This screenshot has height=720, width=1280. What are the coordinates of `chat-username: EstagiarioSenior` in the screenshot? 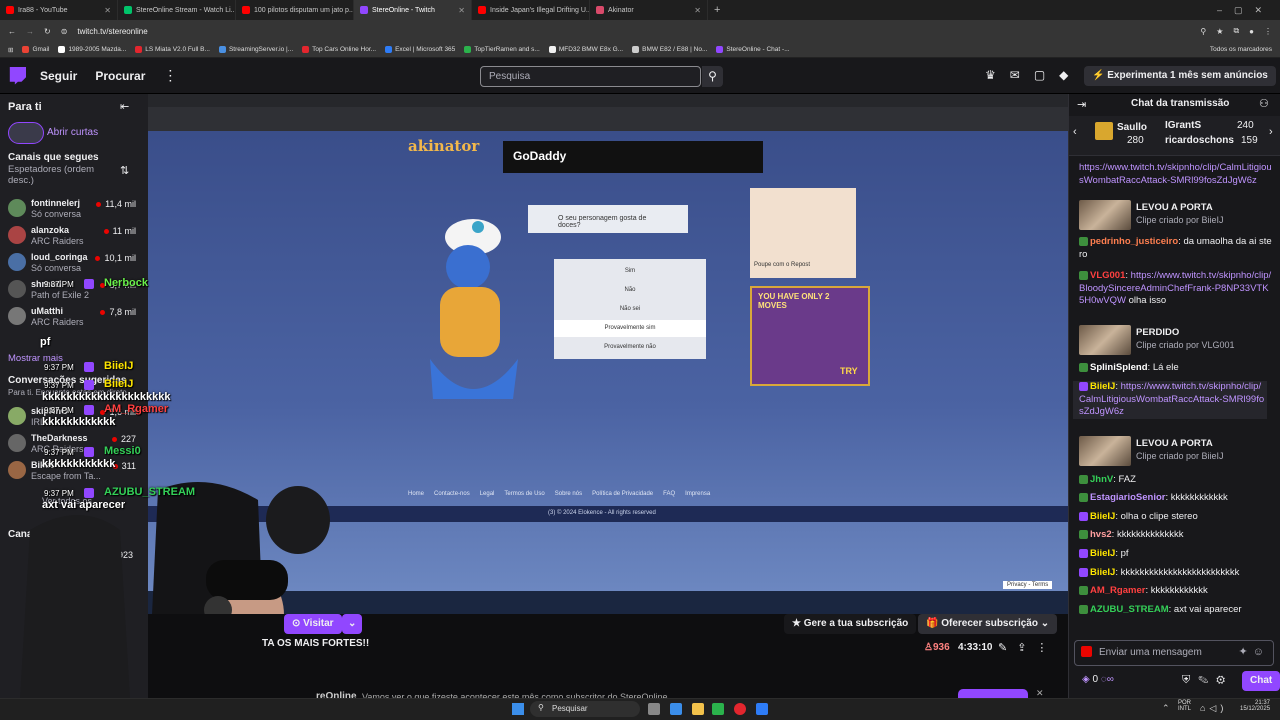 It's located at (1128, 497).